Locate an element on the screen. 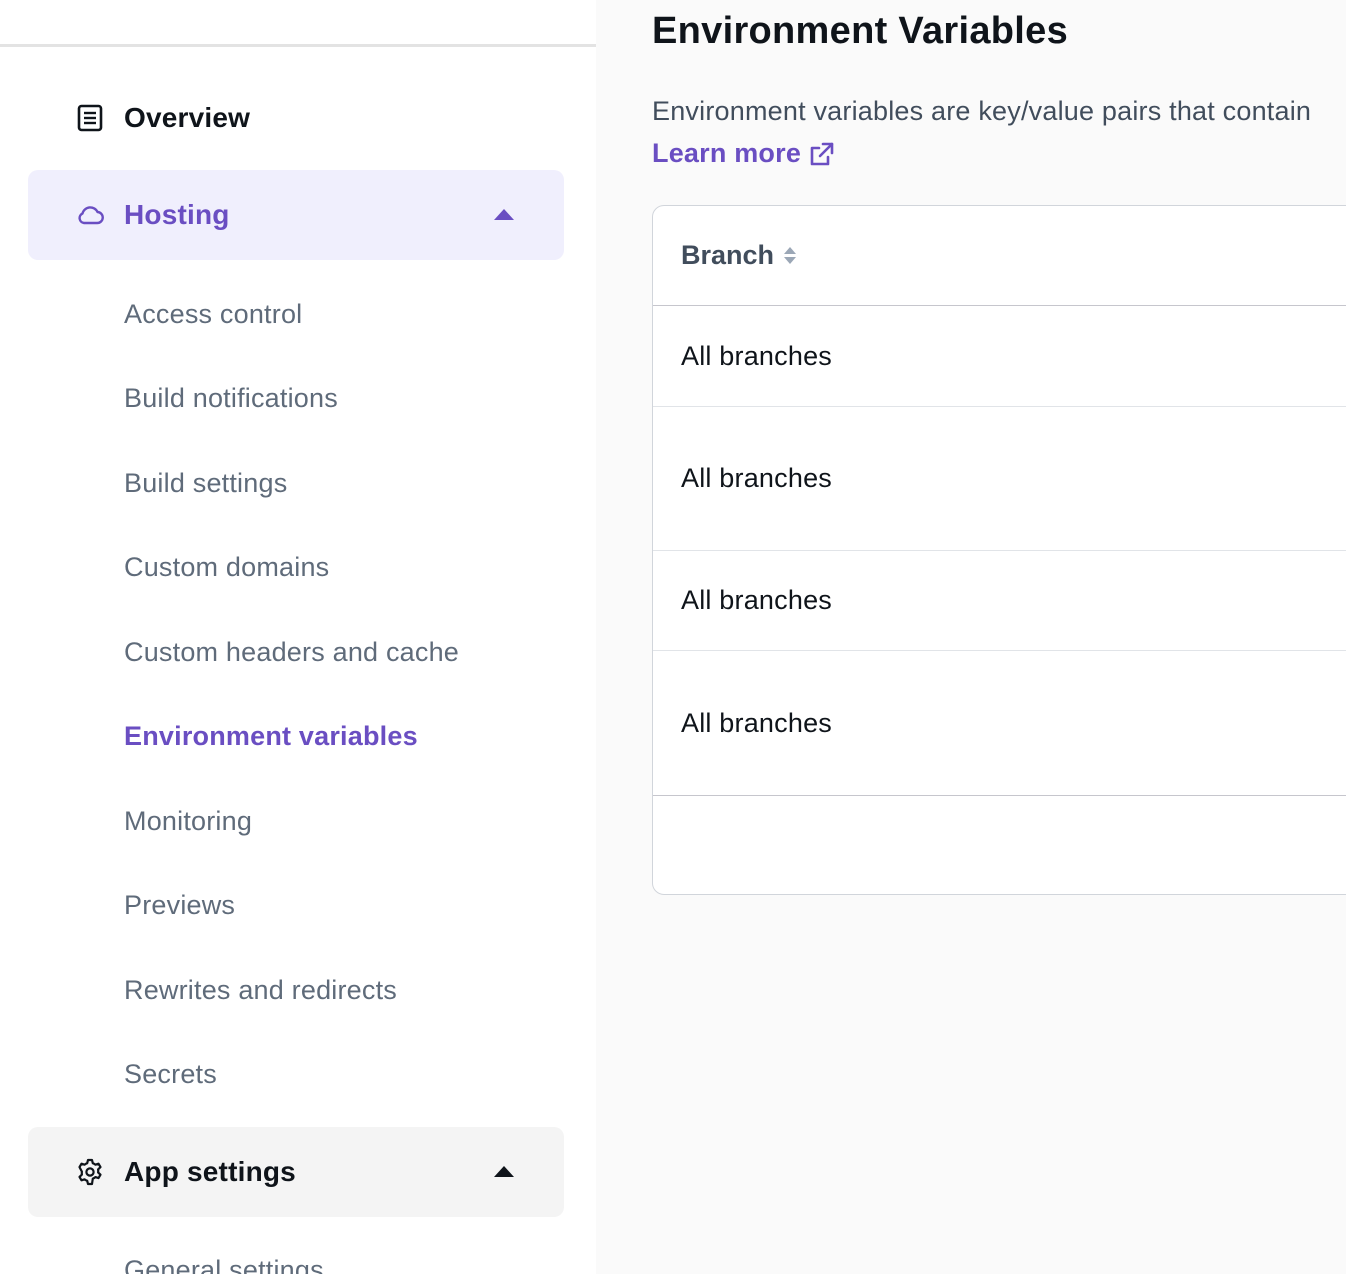 Image resolution: width=1346 pixels, height=1274 pixels. sidebar-item-custom-domains: Custom domains is located at coordinates (226, 567).